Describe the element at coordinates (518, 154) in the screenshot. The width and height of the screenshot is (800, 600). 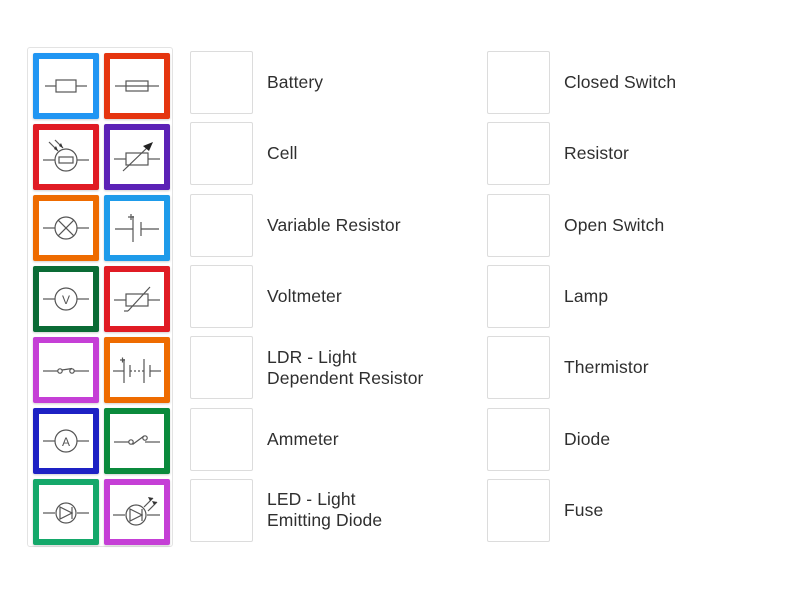
I see `drop-target-resistor` at that location.